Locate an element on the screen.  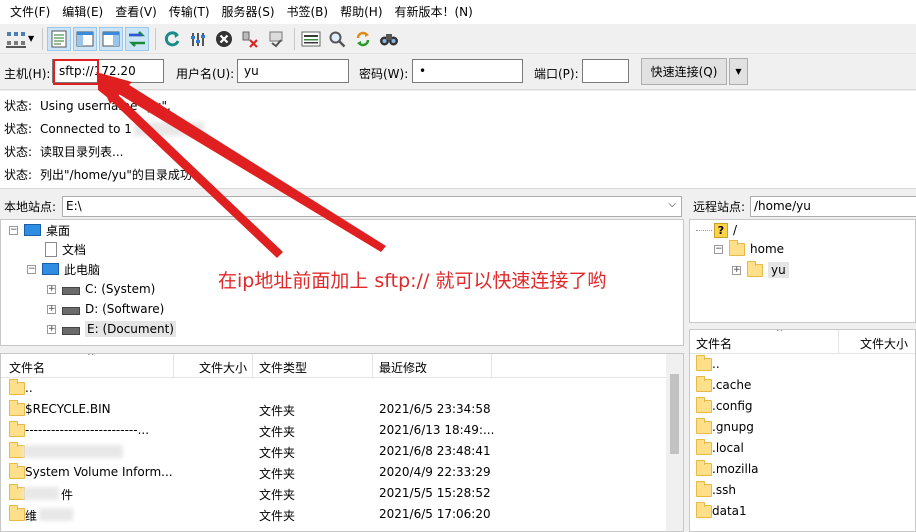
annotation-text: 在ip地址前面加上 sftp:// 就可以快速连接了哟 is located at coordinates (412, 281).